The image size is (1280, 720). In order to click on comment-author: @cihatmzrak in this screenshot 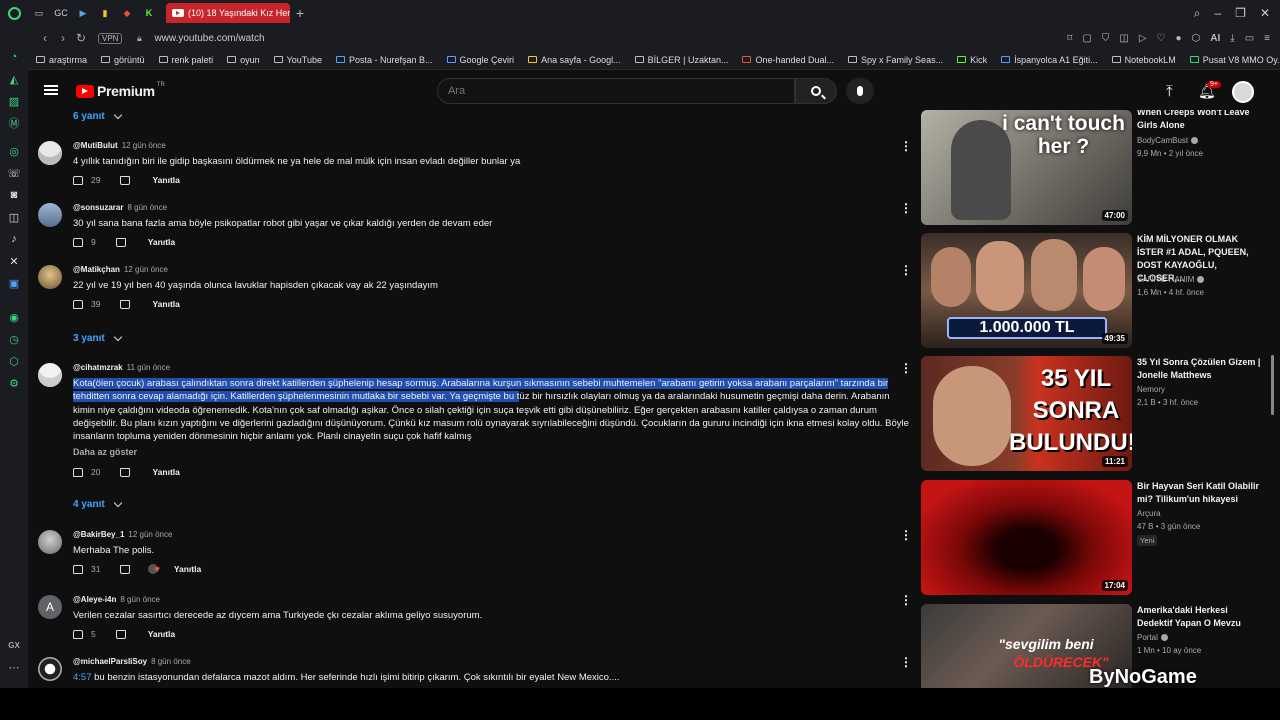, I will do `click(98, 367)`.